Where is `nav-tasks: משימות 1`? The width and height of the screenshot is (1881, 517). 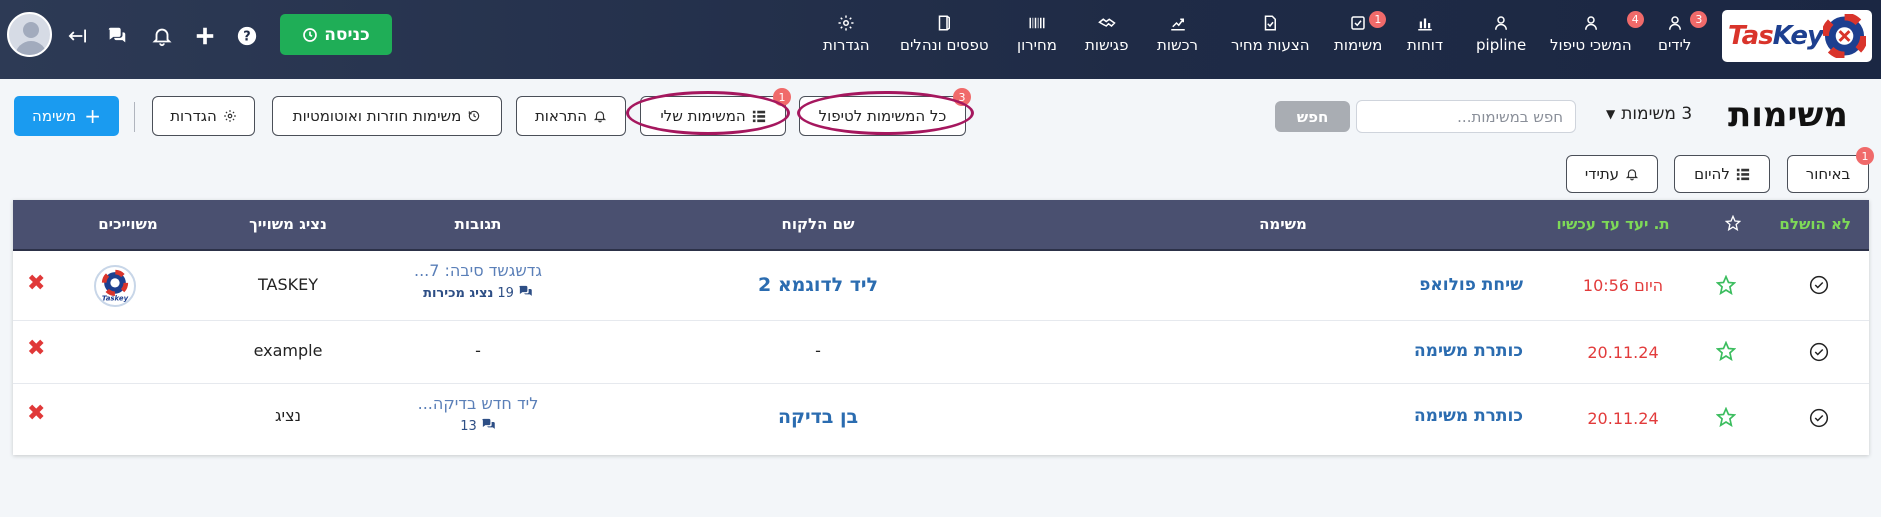 nav-tasks: משימות 1 is located at coordinates (1360, 32).